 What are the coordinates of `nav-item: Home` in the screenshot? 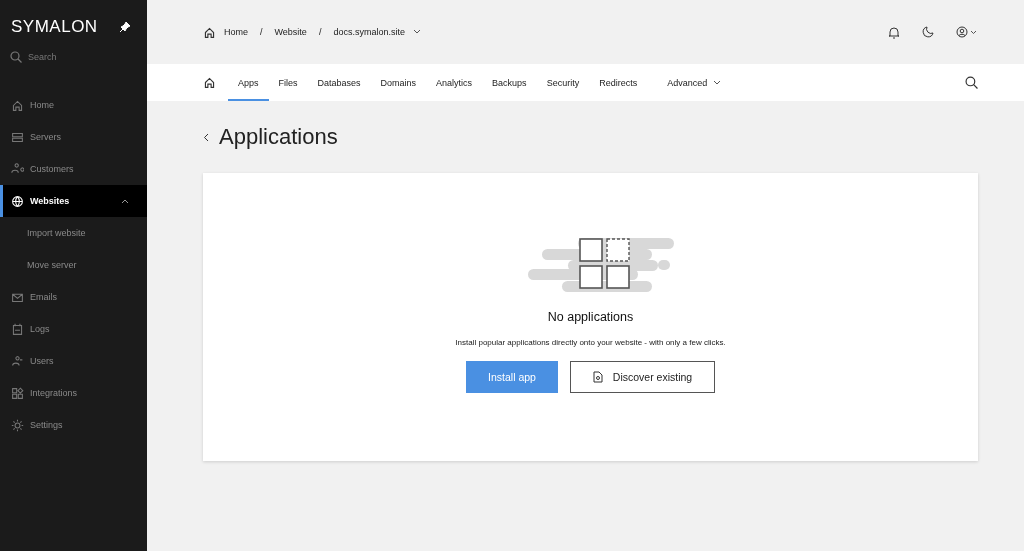 It's located at (73, 105).